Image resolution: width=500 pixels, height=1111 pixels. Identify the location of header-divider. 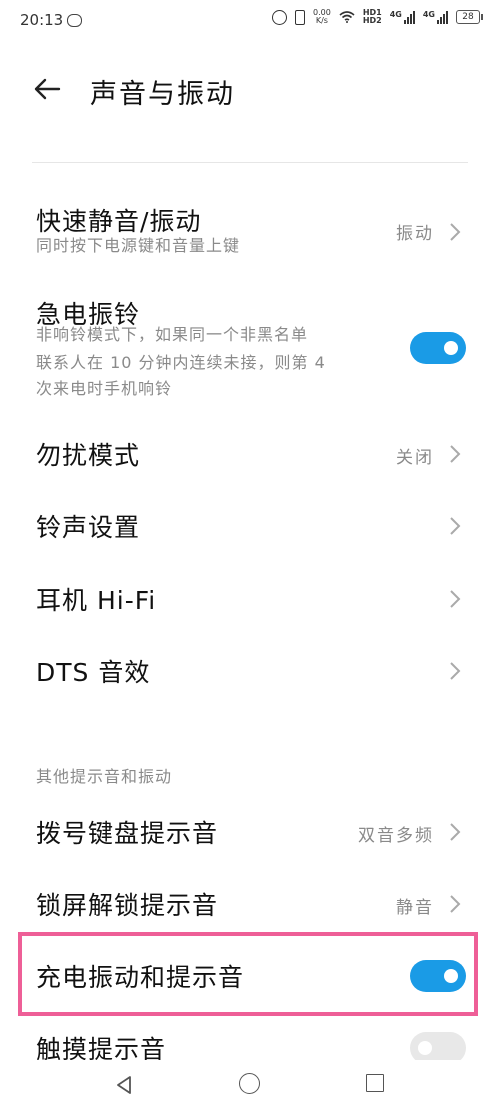
(250, 162).